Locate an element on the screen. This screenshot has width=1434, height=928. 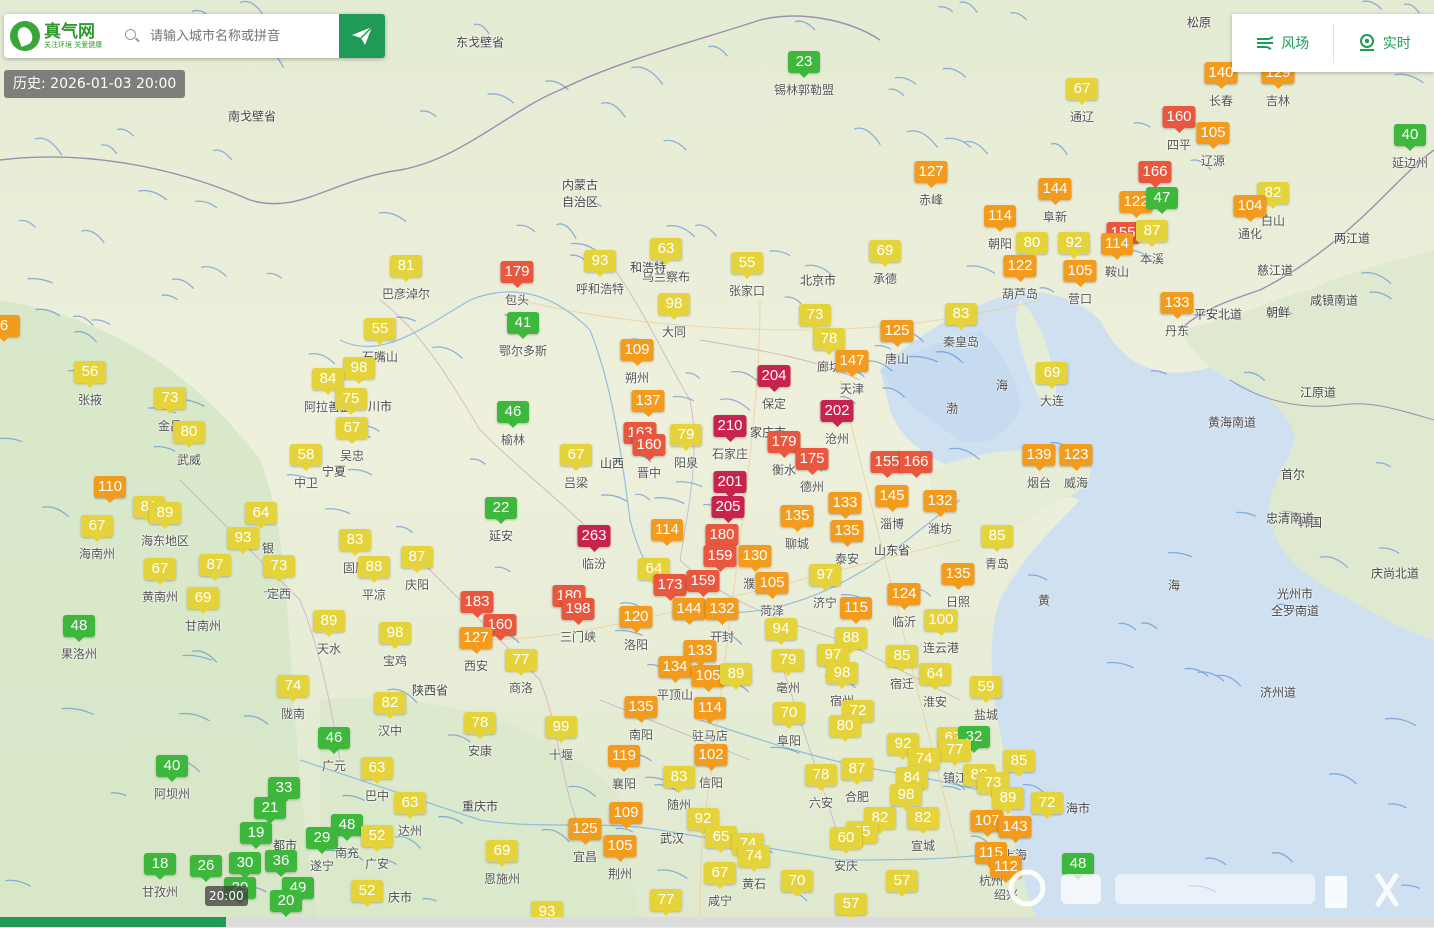
aqi-marker: 41 is located at coordinates (523, 325).